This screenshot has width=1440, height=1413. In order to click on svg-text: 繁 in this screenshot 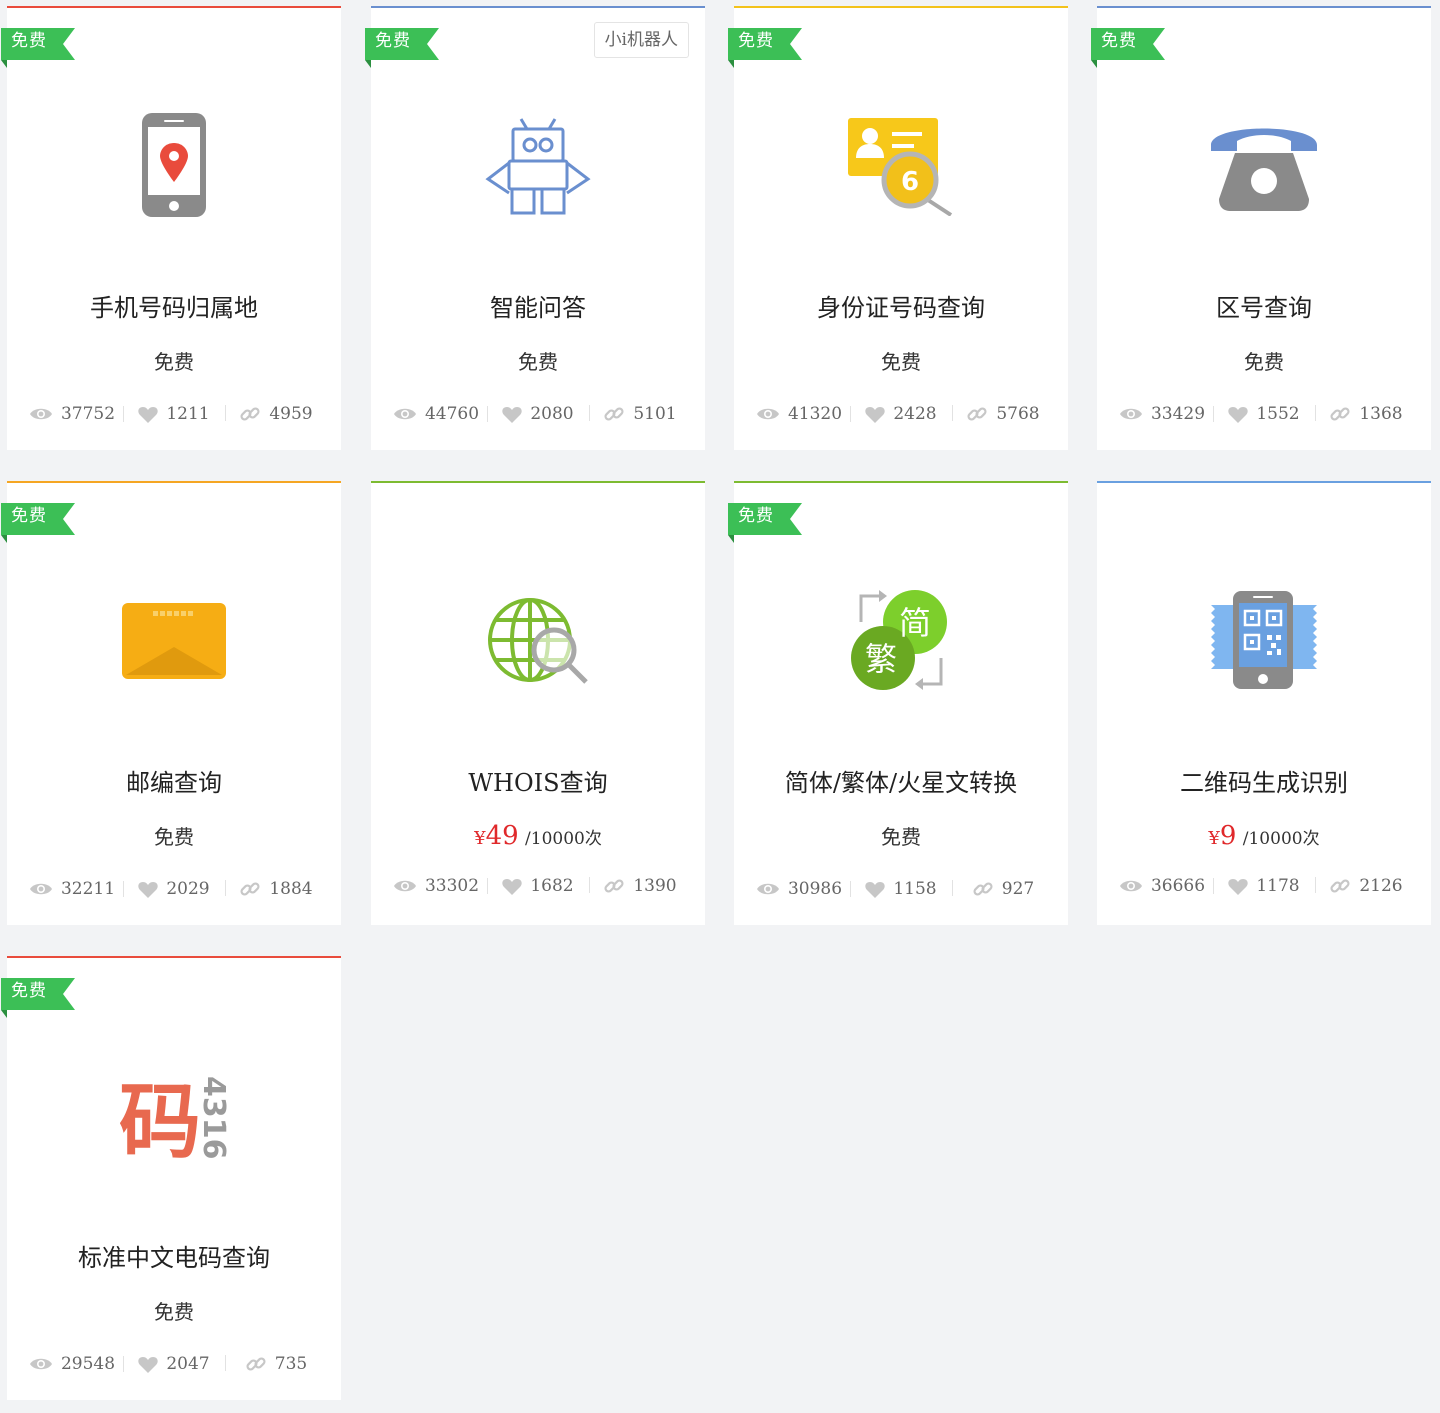, I will do `click(881, 659)`.